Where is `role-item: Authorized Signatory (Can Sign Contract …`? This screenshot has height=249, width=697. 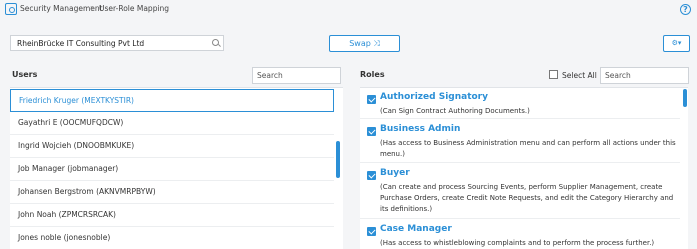 role-item: Authorized Signatory (Can Sign Contract … is located at coordinates (520, 104).